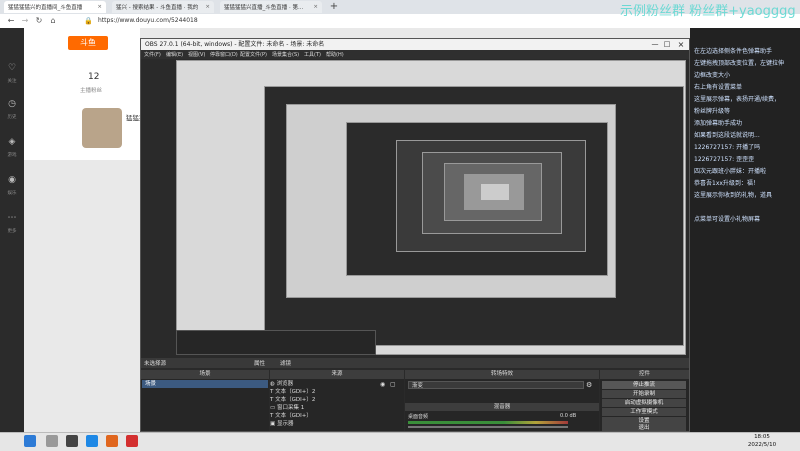 The image size is (800, 451). I want to click on nav-label-fun: 娱乐, so click(12, 193).